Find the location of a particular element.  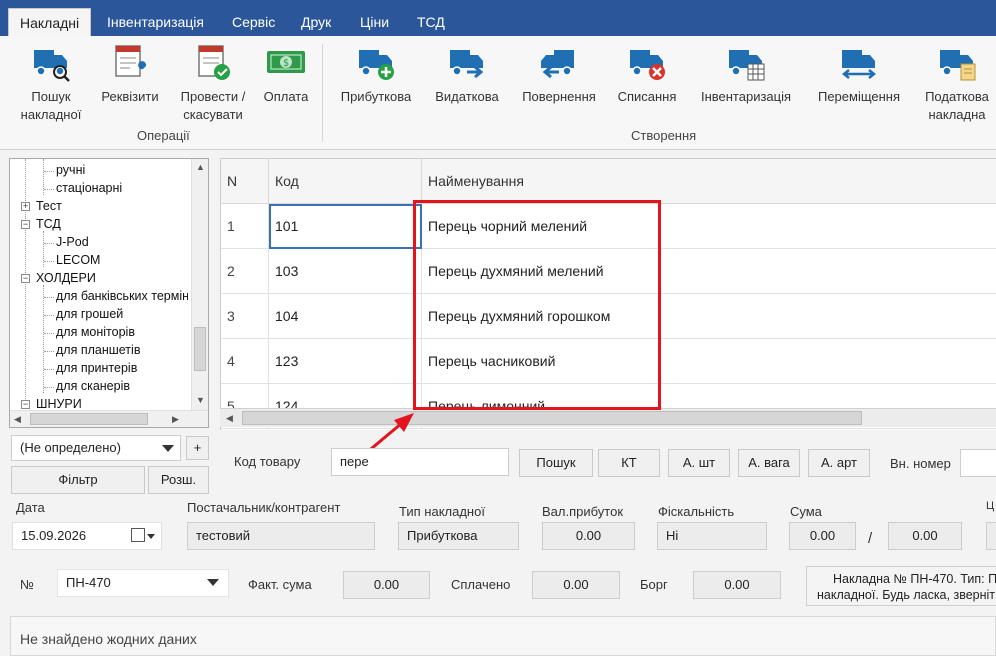

actual-sum-field: 0.00 is located at coordinates (386, 585).